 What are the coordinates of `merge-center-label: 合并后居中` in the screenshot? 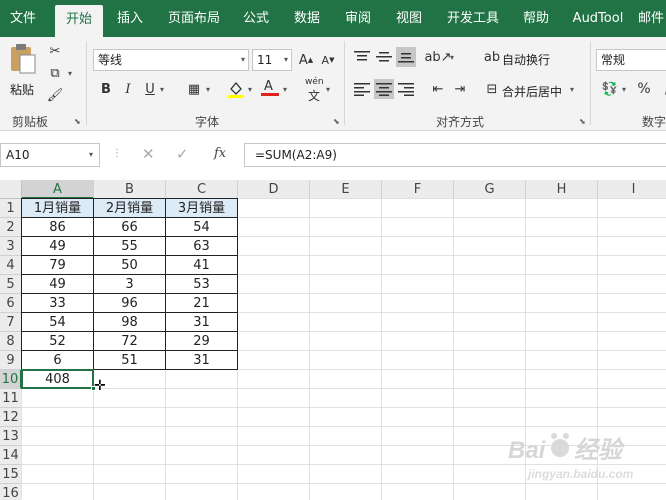 It's located at (532, 91).